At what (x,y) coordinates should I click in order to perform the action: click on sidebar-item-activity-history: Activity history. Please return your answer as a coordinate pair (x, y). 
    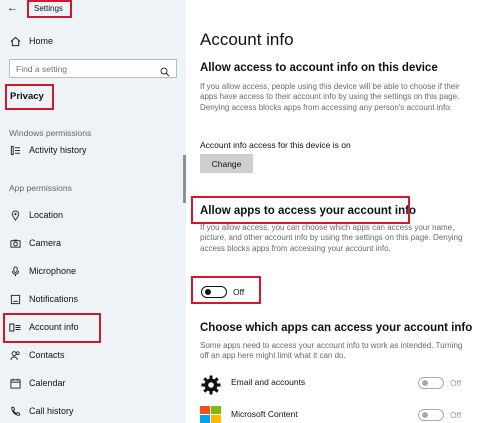
    Looking at the image, I should click on (48, 150).